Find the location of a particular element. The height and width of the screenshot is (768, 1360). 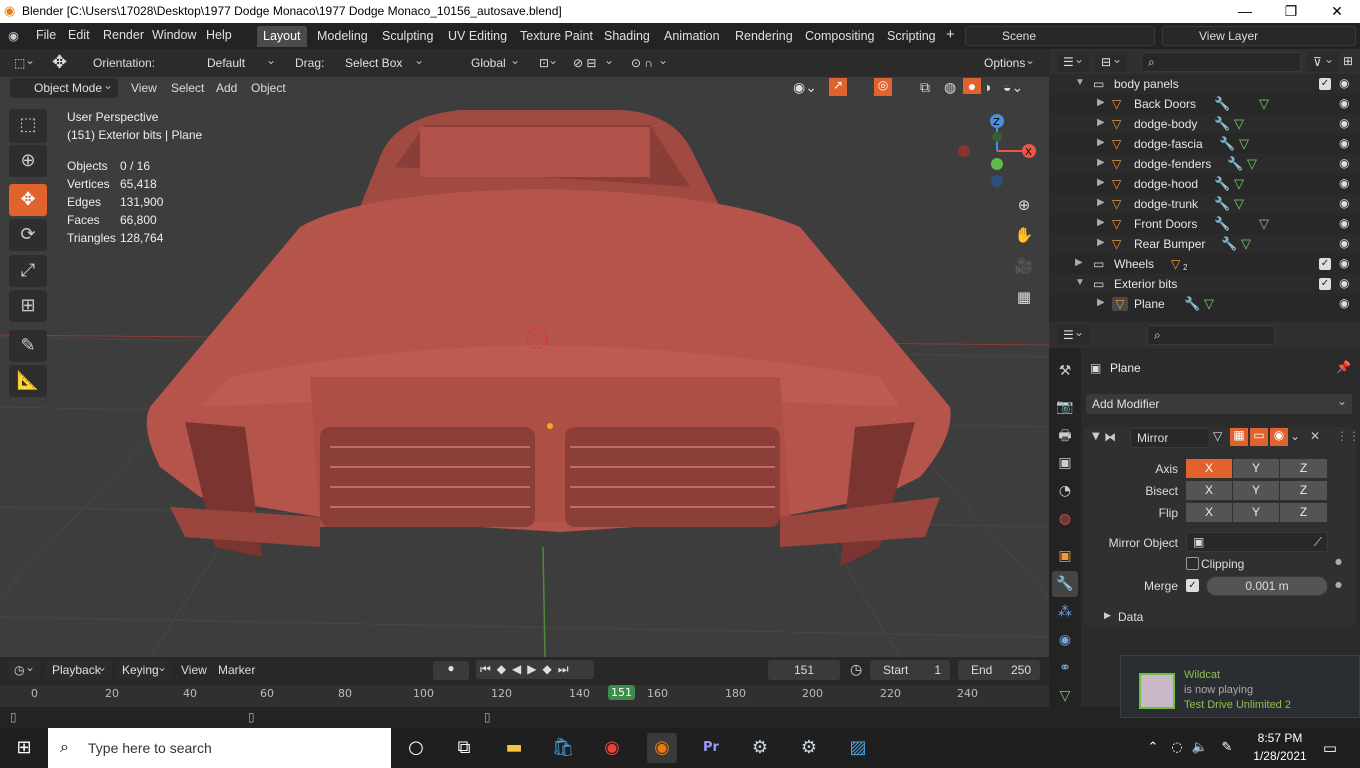

outliner-item: ▶ ▽ Front Doors 🔧 ▽ ◉ is located at coordinates (1204, 224).